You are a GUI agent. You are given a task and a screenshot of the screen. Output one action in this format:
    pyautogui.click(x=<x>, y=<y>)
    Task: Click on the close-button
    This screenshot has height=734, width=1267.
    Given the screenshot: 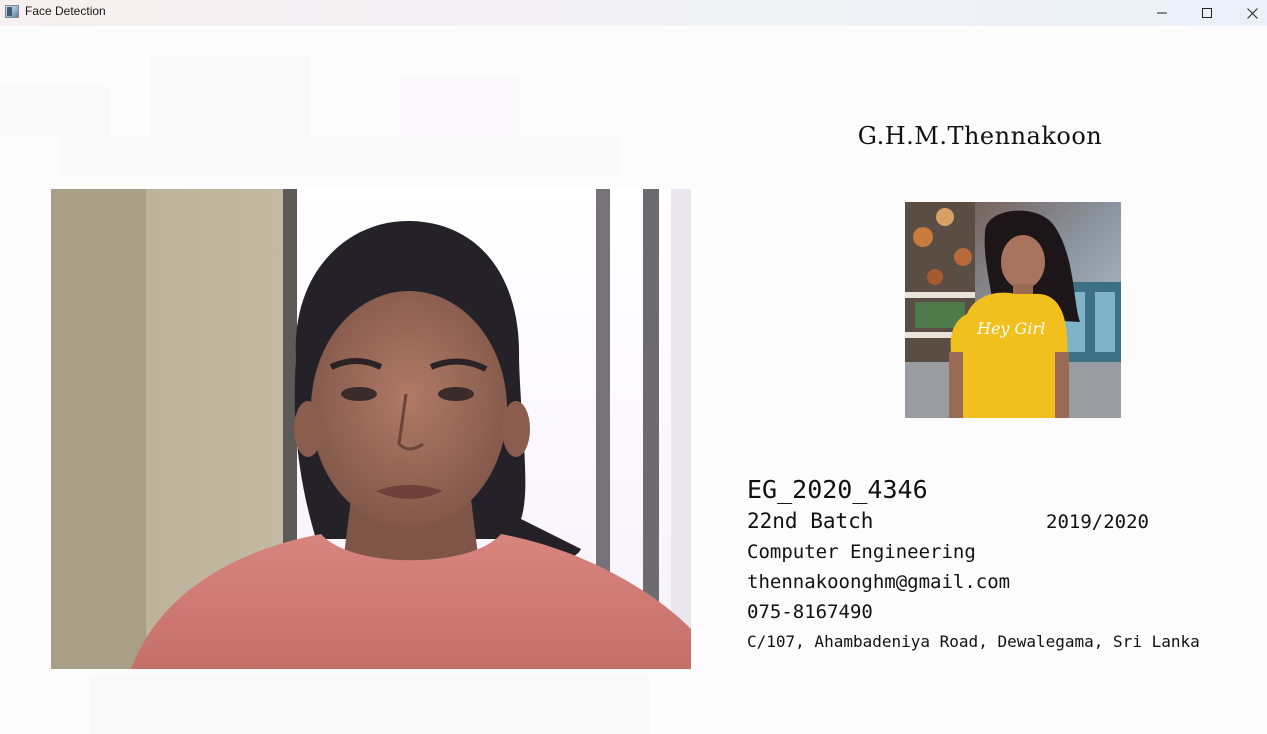 What is the action you would take?
    pyautogui.click(x=1248, y=13)
    